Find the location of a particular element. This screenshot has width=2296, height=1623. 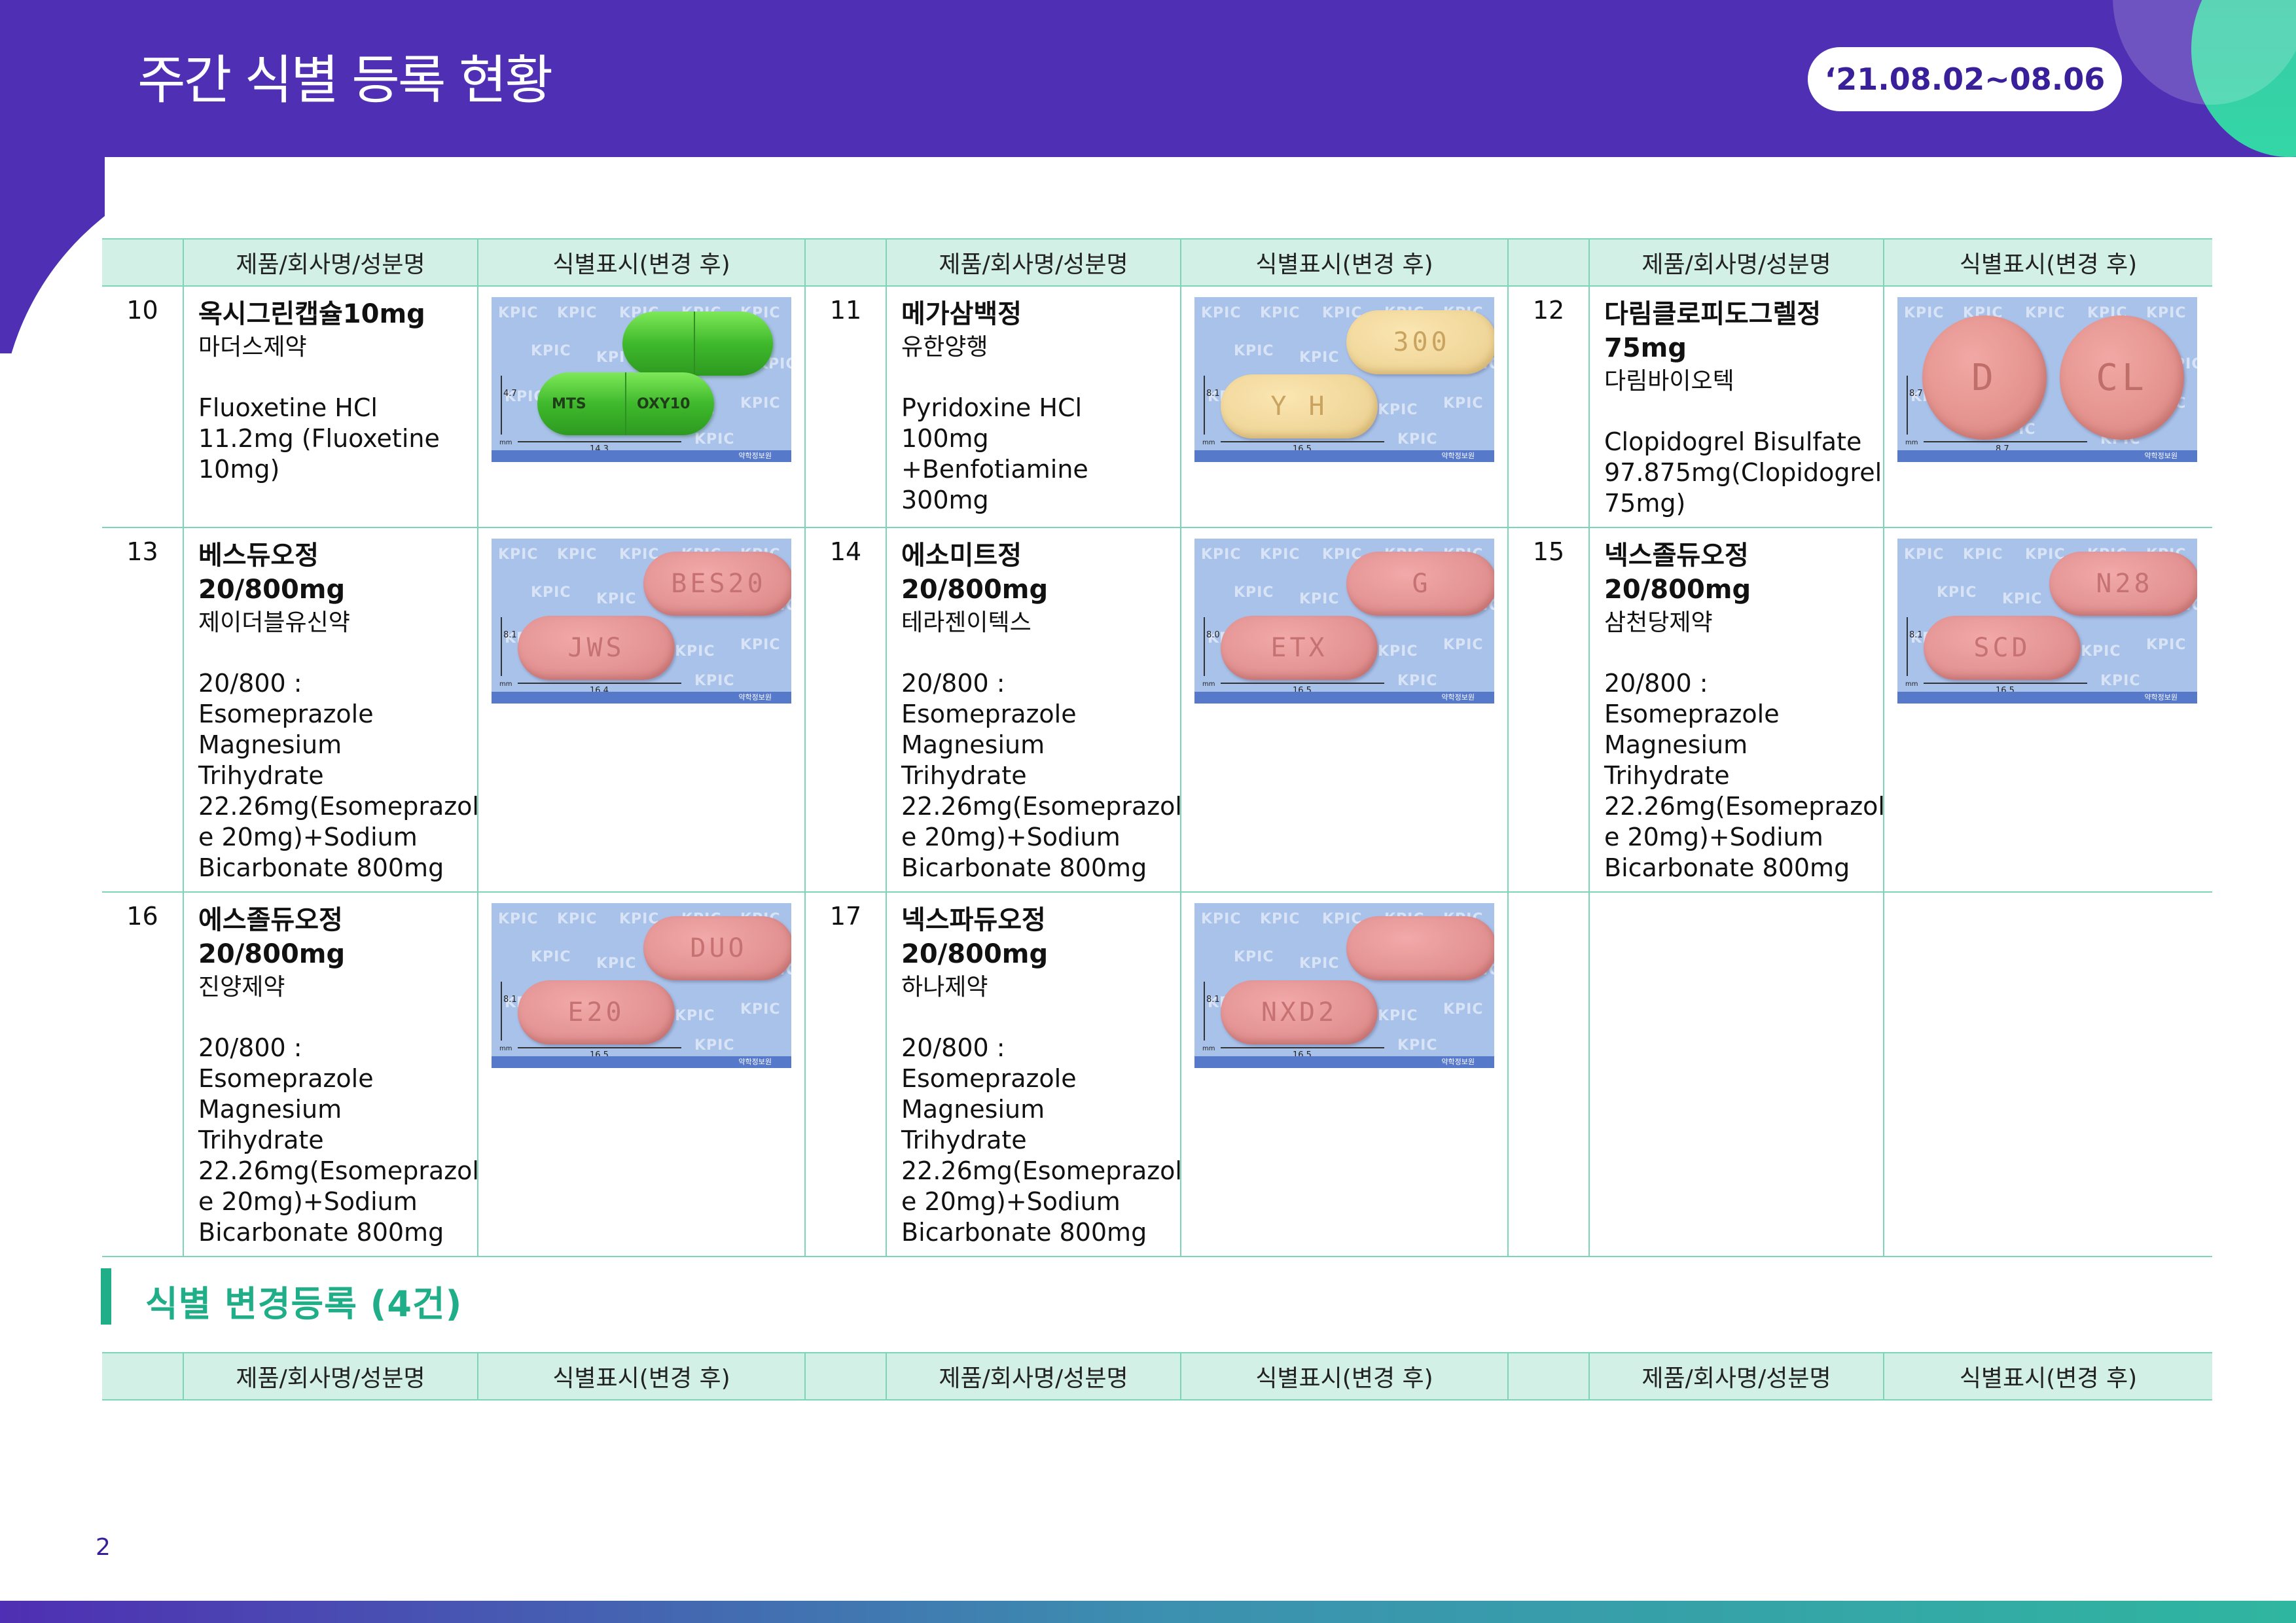

product-name: 넥스파듀오정 20/800mg is located at coordinates (975, 937).